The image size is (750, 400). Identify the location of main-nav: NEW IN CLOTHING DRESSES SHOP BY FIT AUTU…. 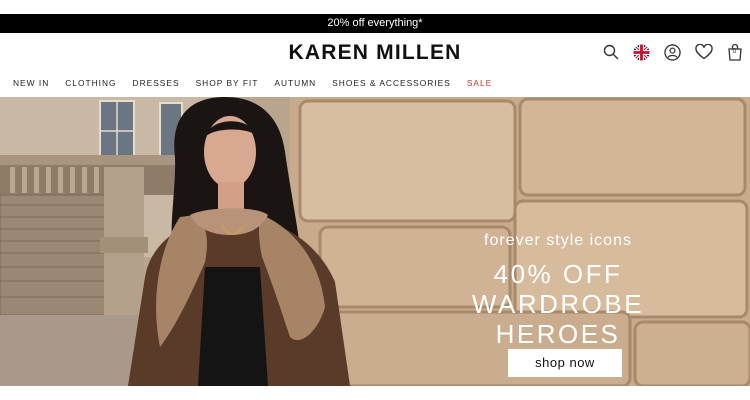
(375, 84).